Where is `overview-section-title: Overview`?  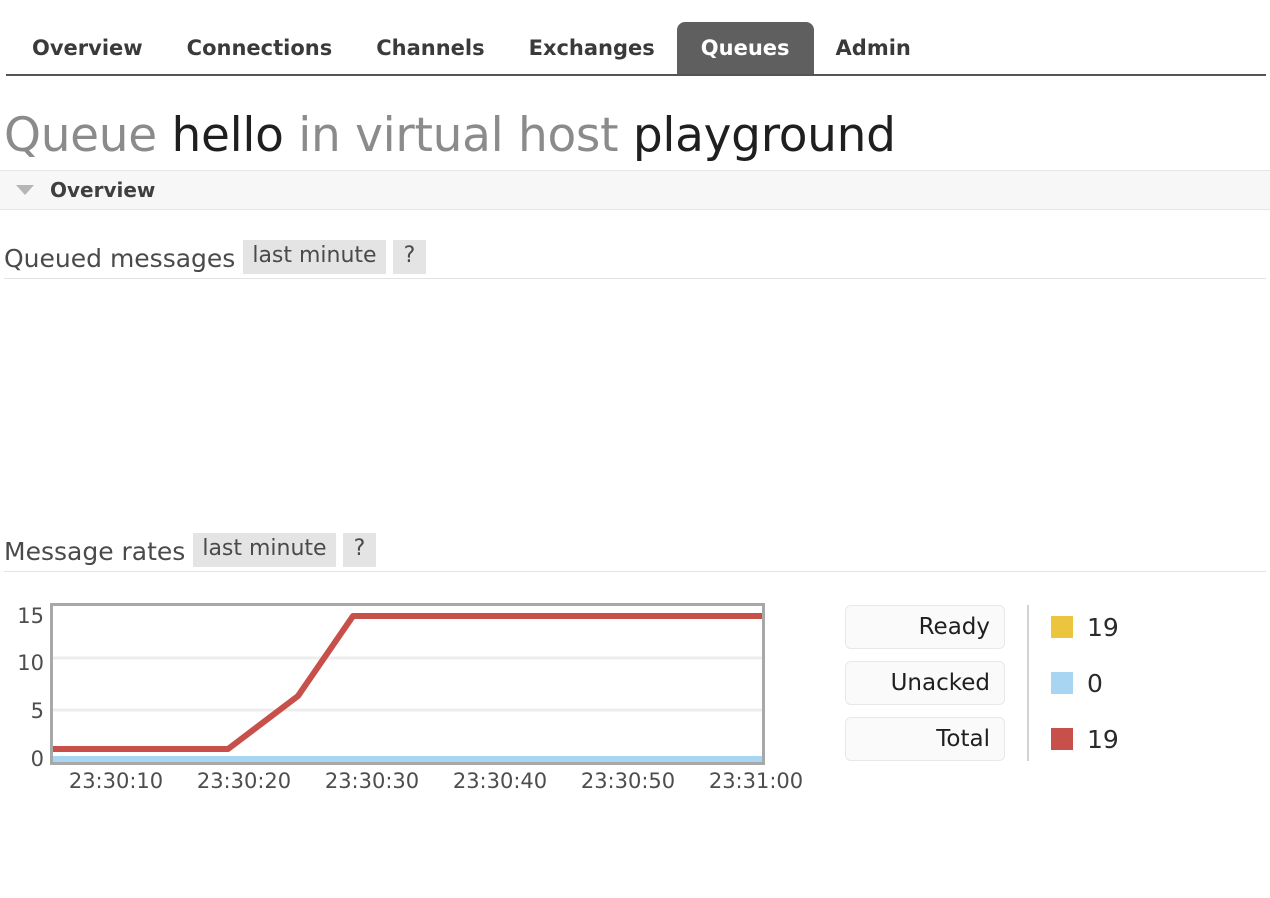
overview-section-title: Overview is located at coordinates (103, 190).